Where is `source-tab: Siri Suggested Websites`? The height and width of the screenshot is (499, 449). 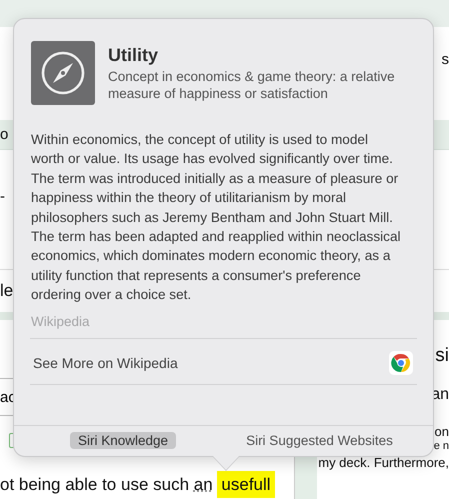
source-tab: Siri Suggested Websites is located at coordinates (319, 440).